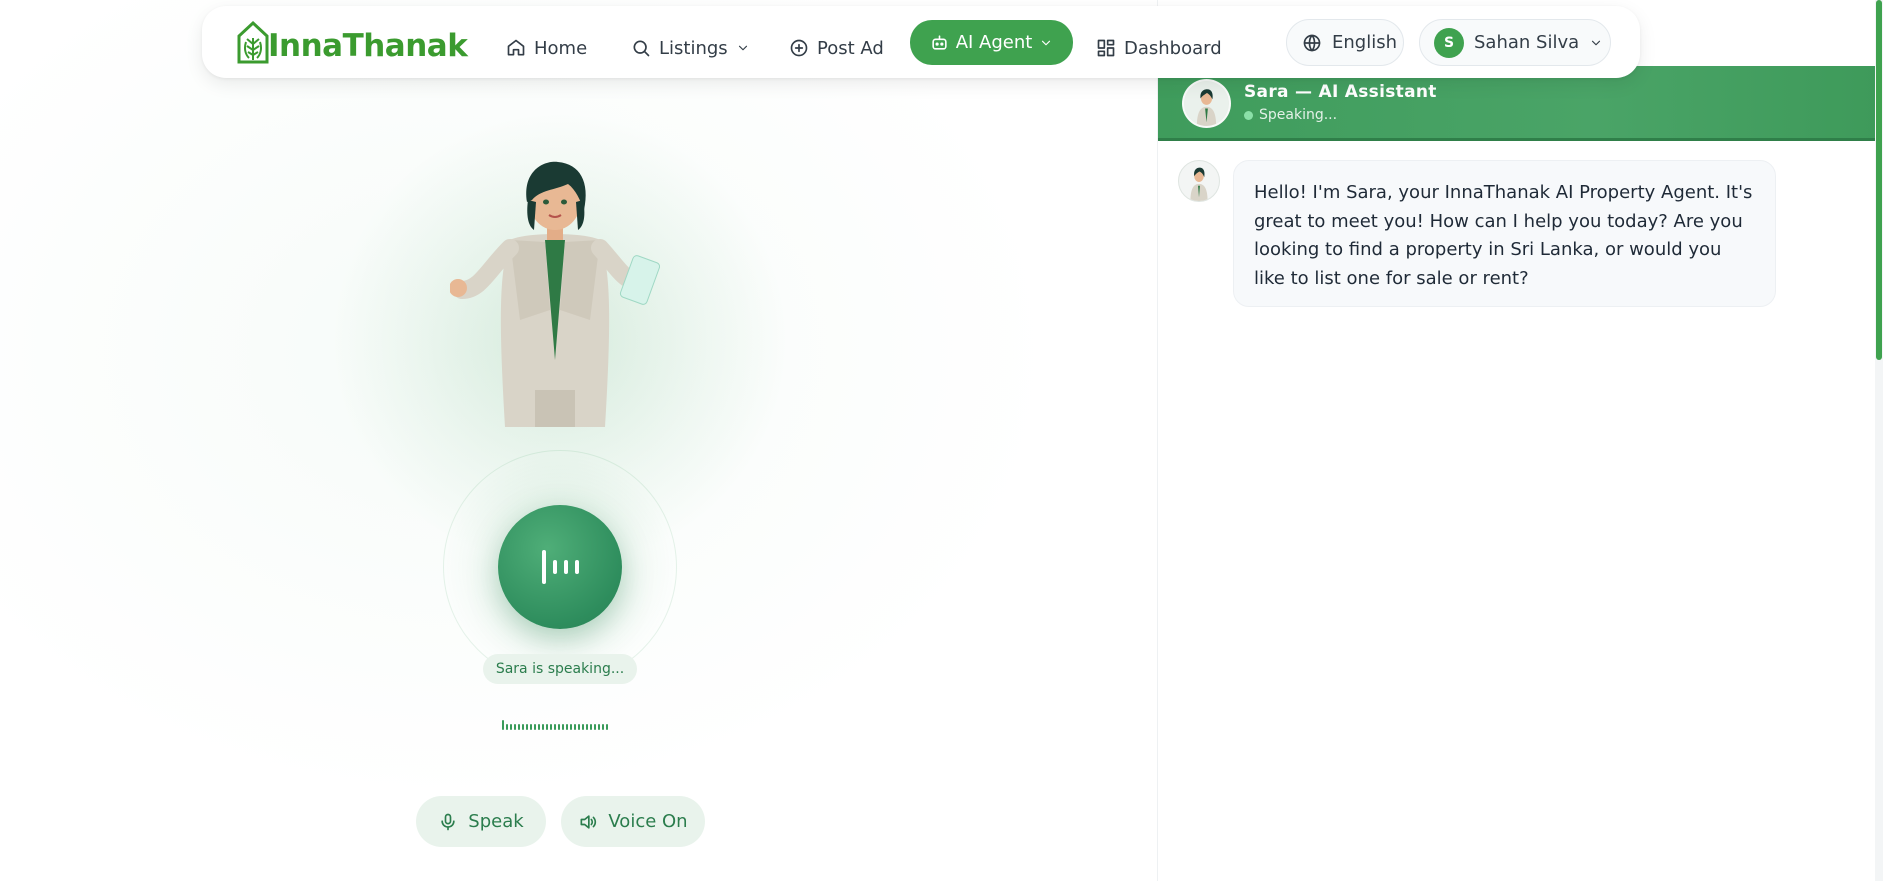 This screenshot has width=1883, height=881. Describe the element at coordinates (1206, 103) in the screenshot. I see `assistant-avatar` at that location.